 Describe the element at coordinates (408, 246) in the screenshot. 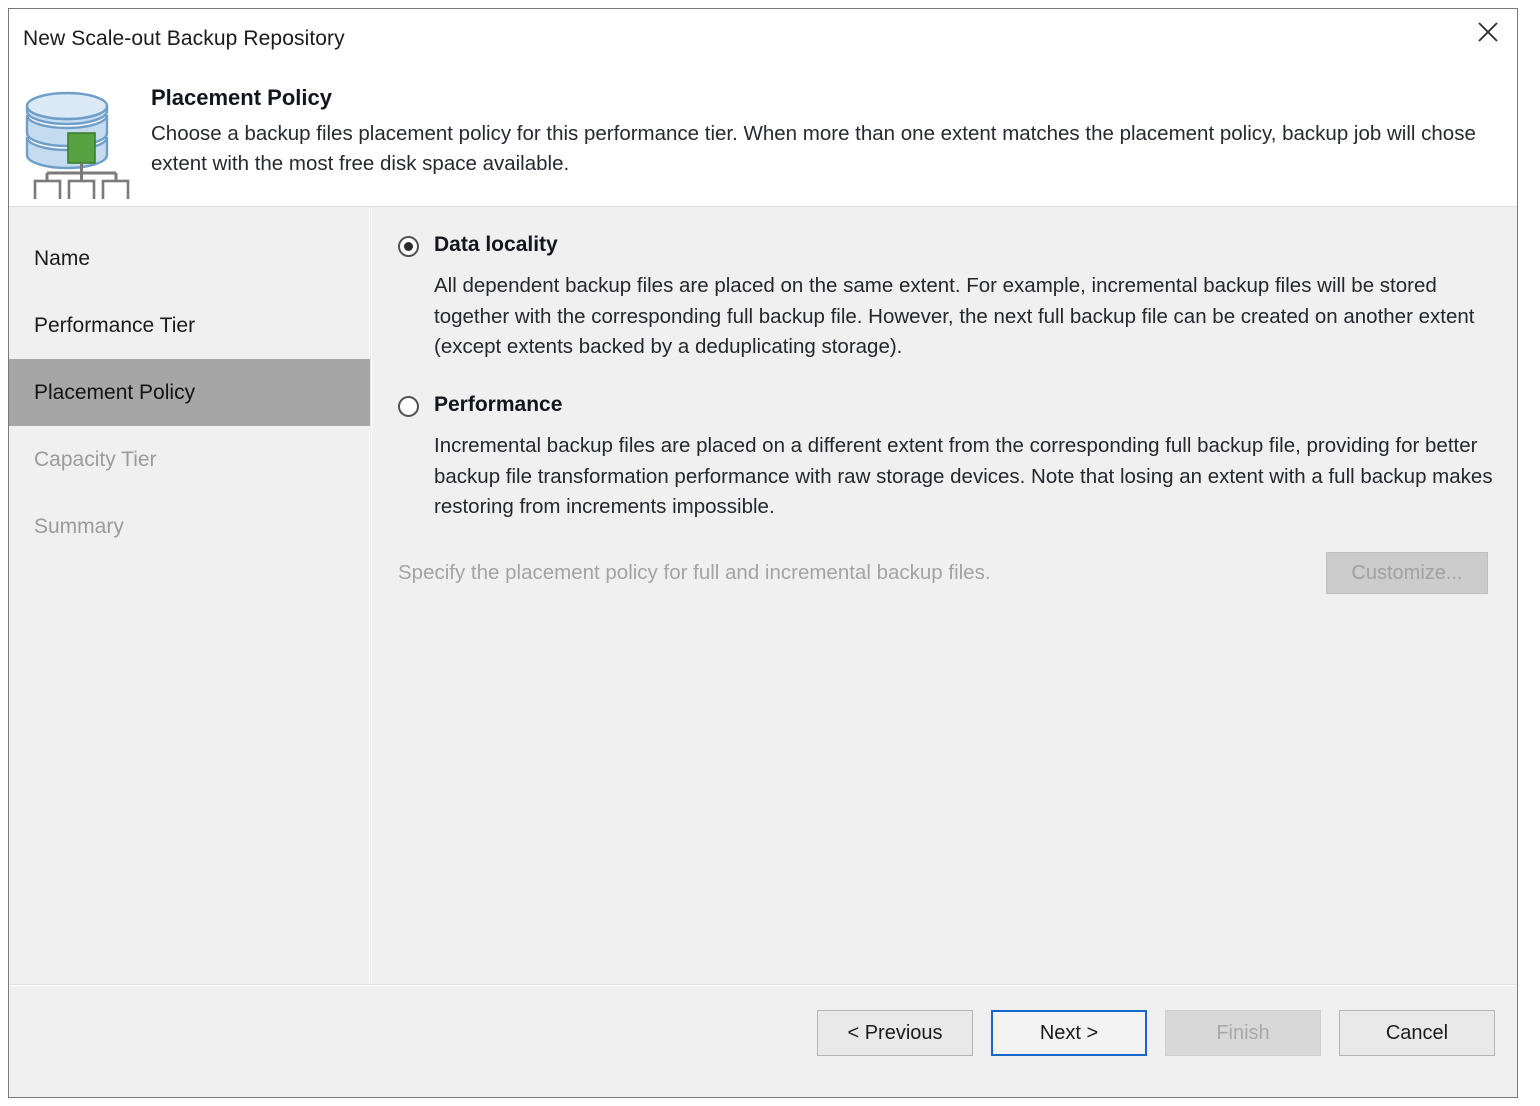

I see `radio-data-locality` at that location.